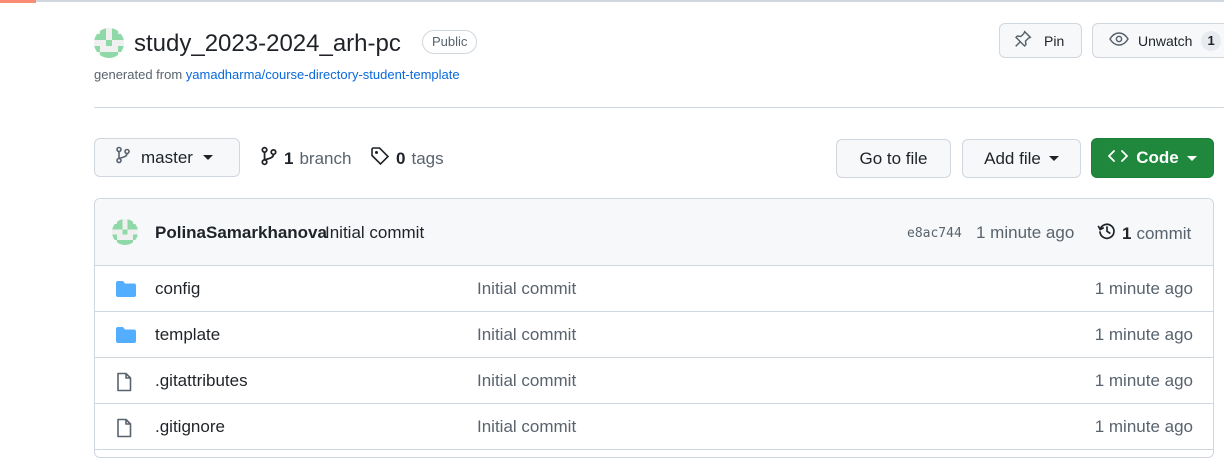  I want to click on commit-count-label: commit, so click(1164, 233).